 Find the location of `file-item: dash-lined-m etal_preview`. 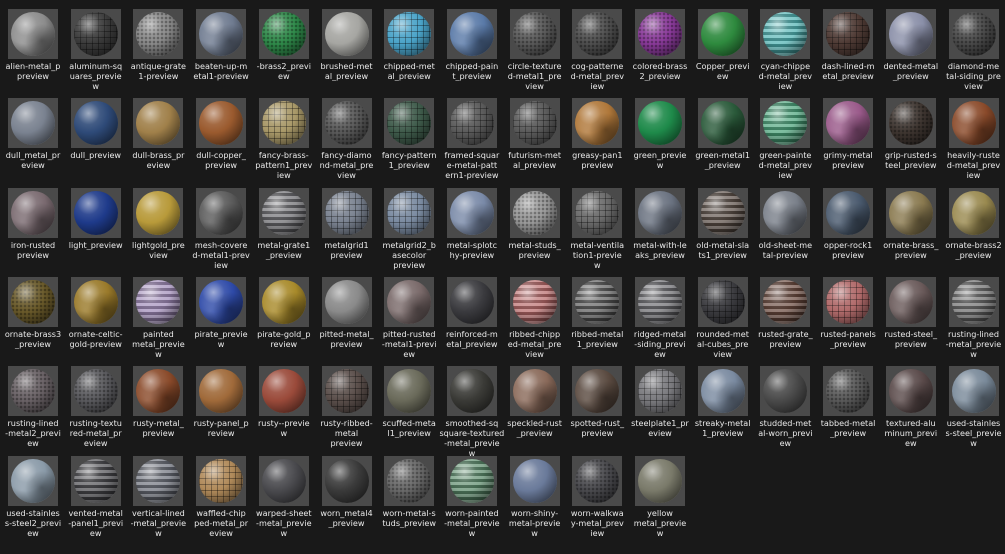

file-item: dash-lined-m etal_preview is located at coordinates (848, 54).